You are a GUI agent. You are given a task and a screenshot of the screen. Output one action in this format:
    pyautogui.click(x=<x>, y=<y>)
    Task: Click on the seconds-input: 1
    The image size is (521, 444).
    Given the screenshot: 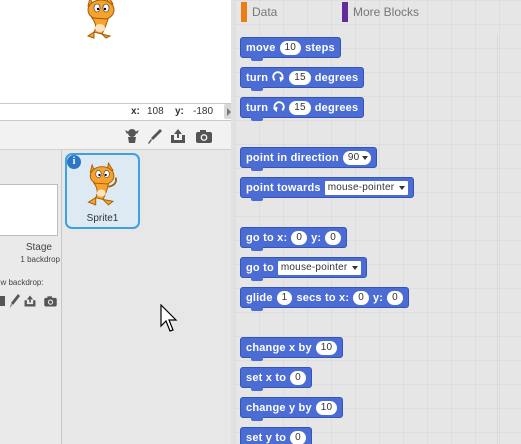 What is the action you would take?
    pyautogui.click(x=284, y=297)
    